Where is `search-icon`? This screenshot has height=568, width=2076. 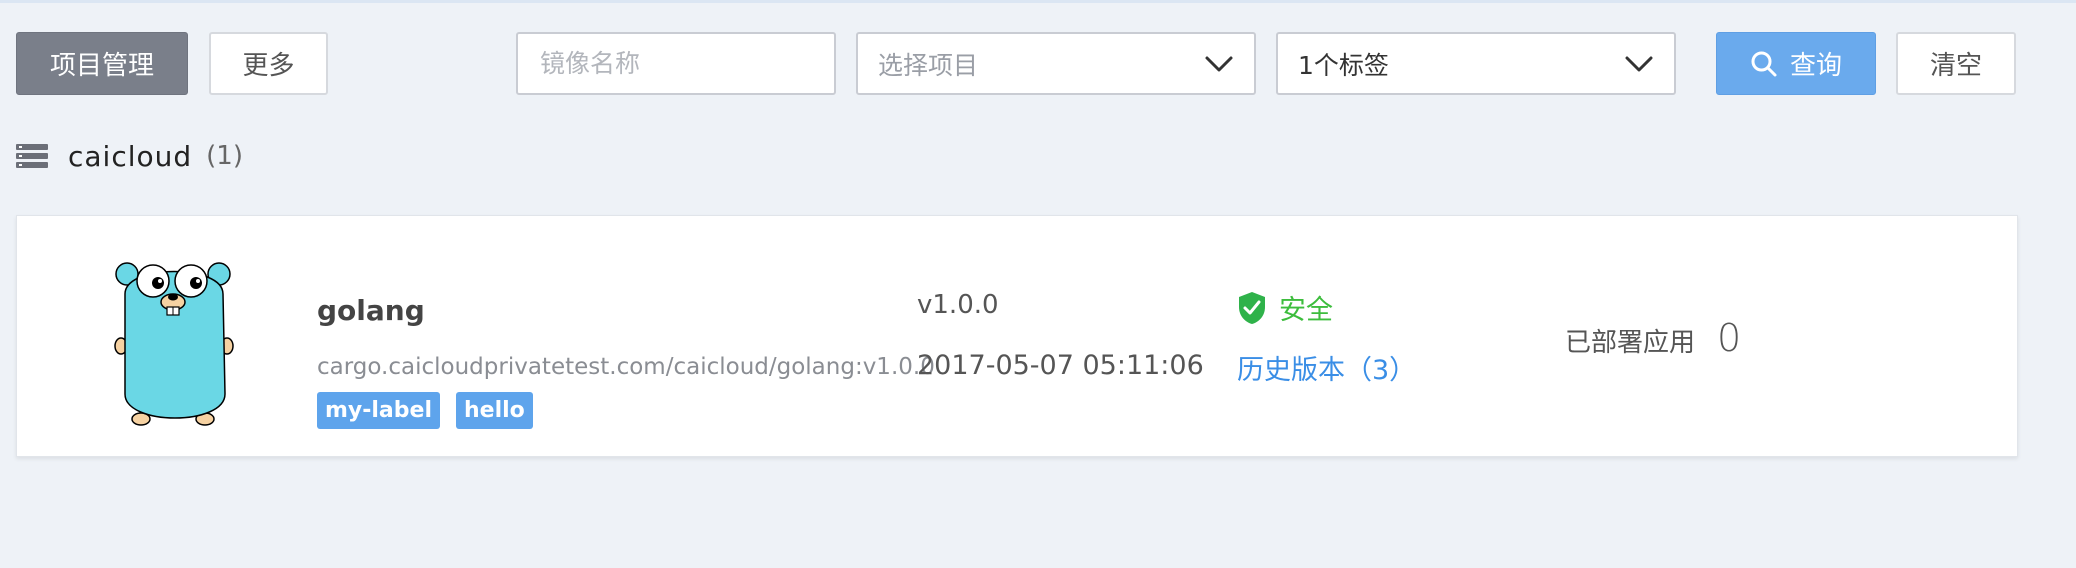
search-icon is located at coordinates (1764, 63).